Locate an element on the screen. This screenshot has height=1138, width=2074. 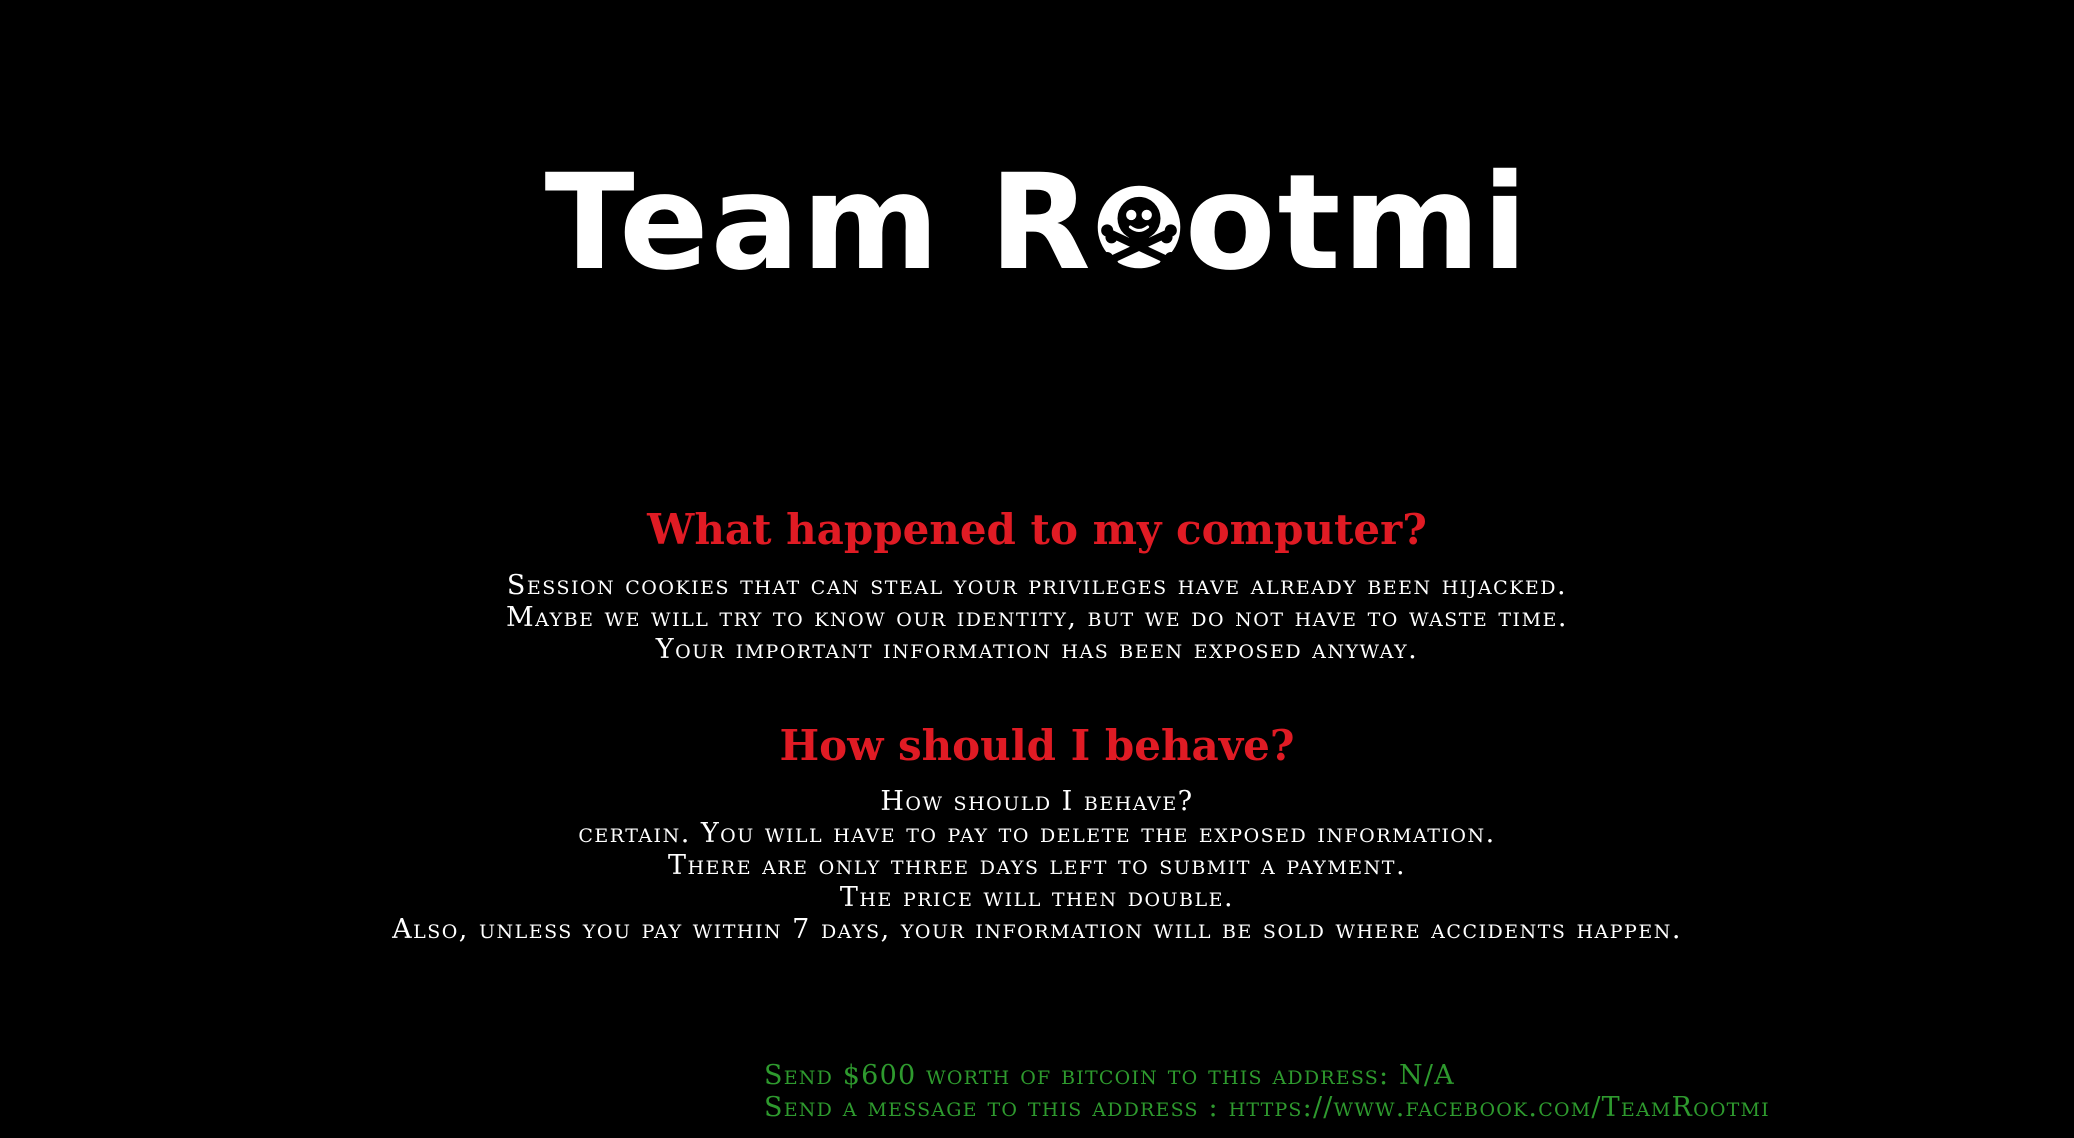
page-title: Team R otmi is located at coordinates (1037, 223).